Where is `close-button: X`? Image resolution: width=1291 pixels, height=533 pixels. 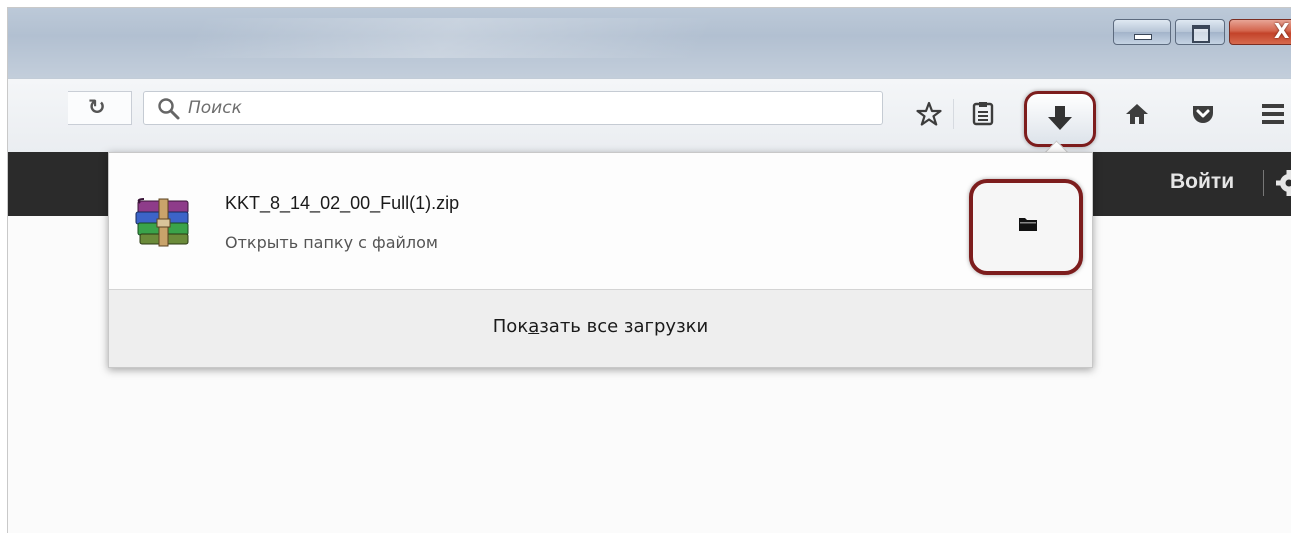 close-button: X is located at coordinates (1260, 32).